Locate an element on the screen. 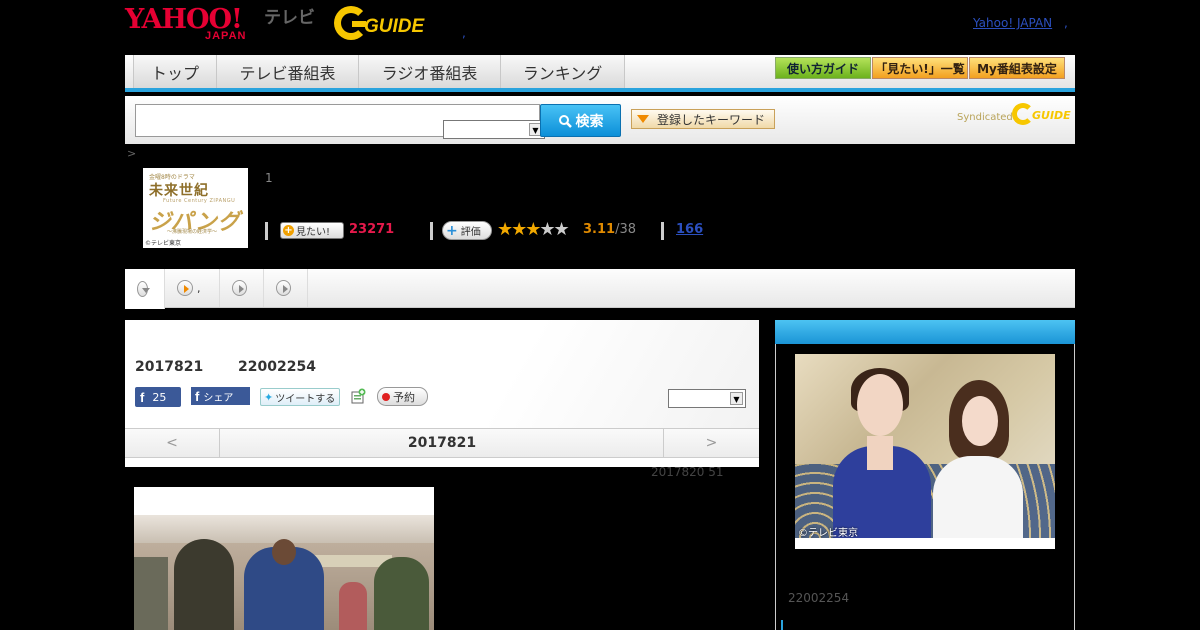 The image size is (1200, 630). gguide-logo-text: GUIDE is located at coordinates (394, 26).